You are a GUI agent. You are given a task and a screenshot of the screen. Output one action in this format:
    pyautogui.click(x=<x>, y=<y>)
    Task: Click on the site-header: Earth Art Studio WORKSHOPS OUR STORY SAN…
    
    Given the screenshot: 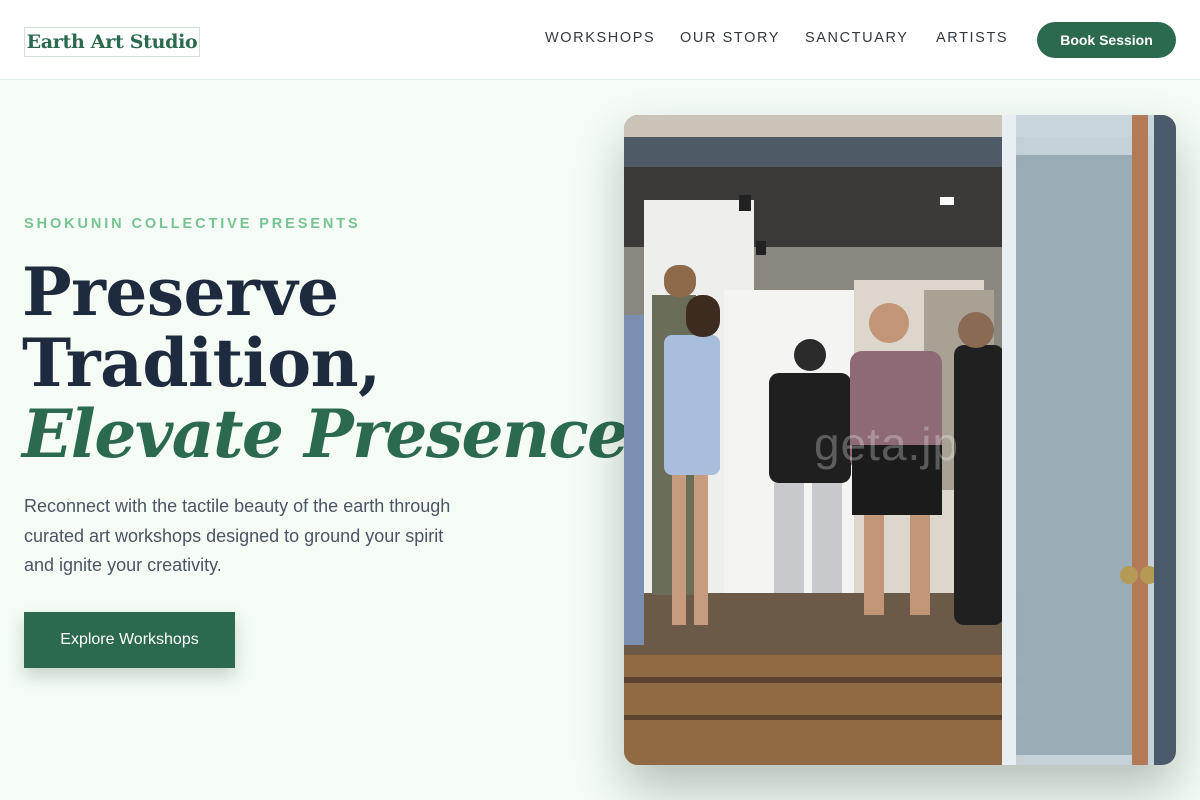 What is the action you would take?
    pyautogui.click(x=600, y=40)
    